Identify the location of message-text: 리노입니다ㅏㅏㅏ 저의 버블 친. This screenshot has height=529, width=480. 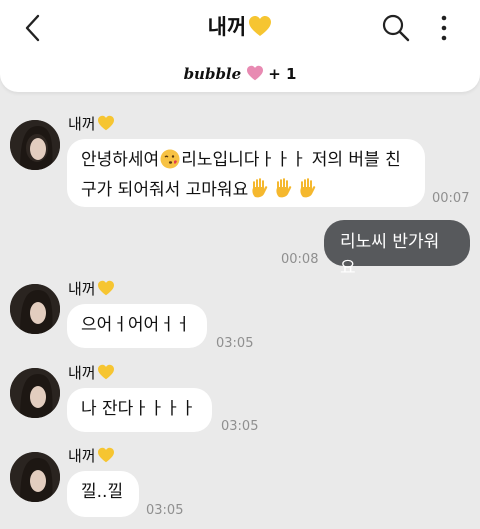
(291, 160).